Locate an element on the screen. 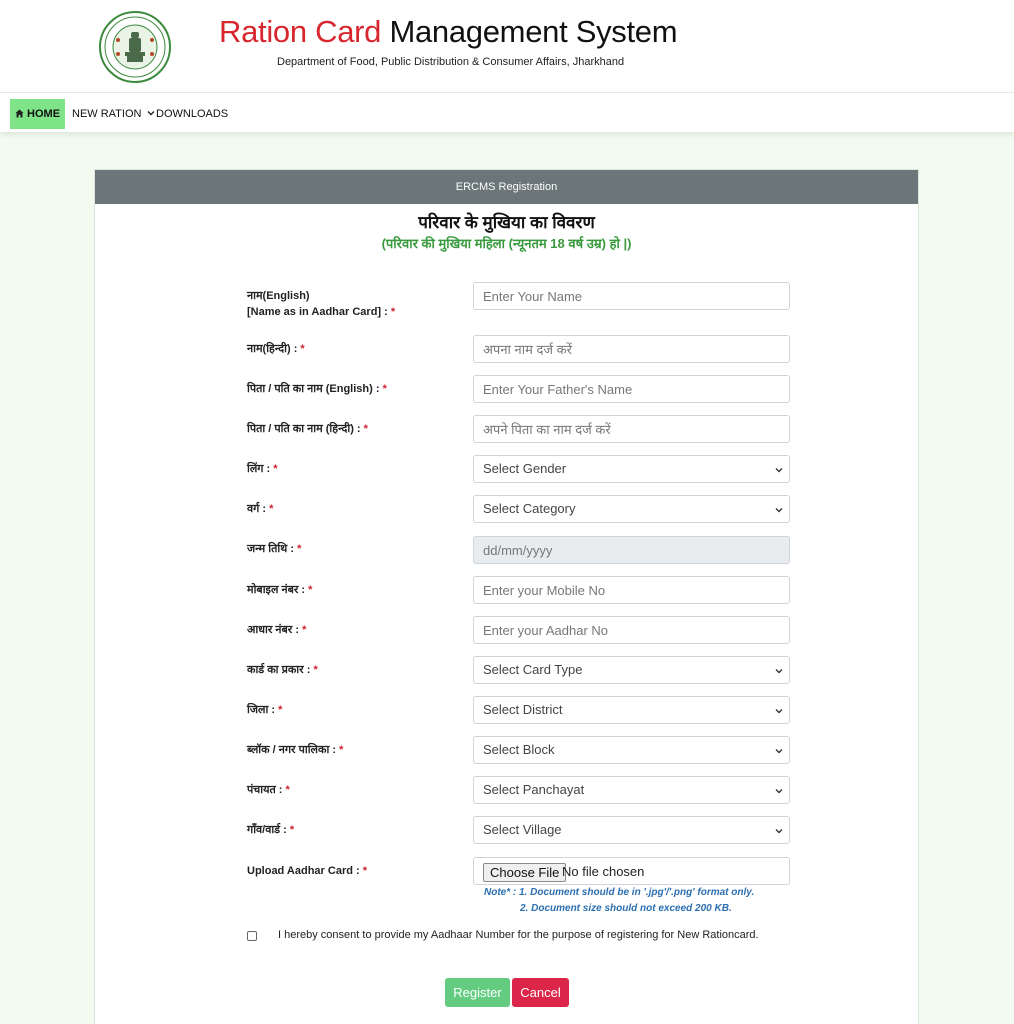  category-label: वर्ग : * is located at coordinates (260, 509).